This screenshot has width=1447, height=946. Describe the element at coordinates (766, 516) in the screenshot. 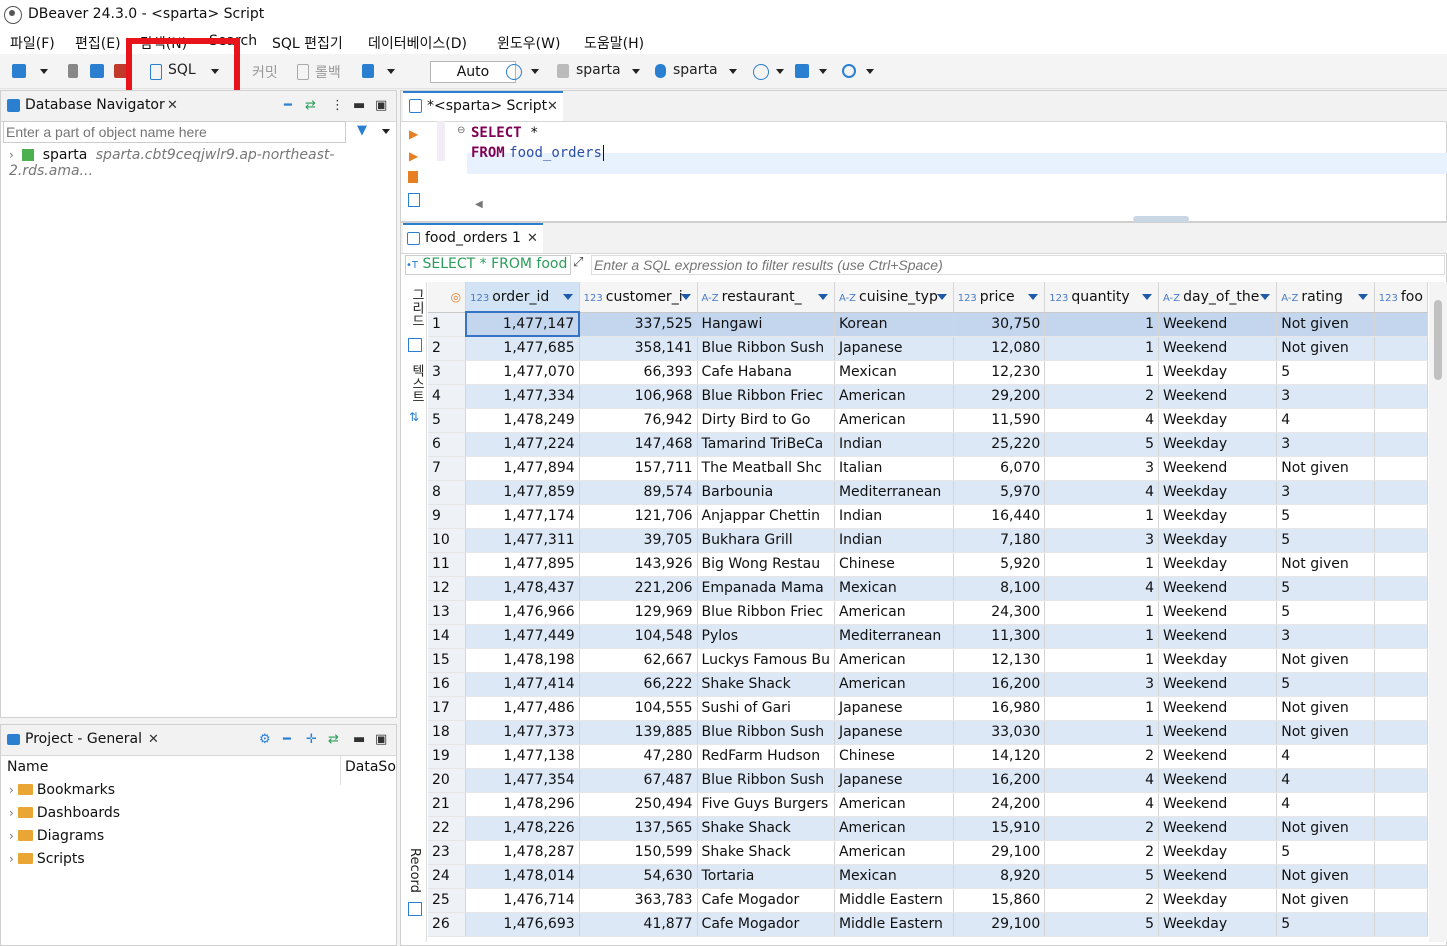

I see `table-cell: Anjappar Chettin` at that location.